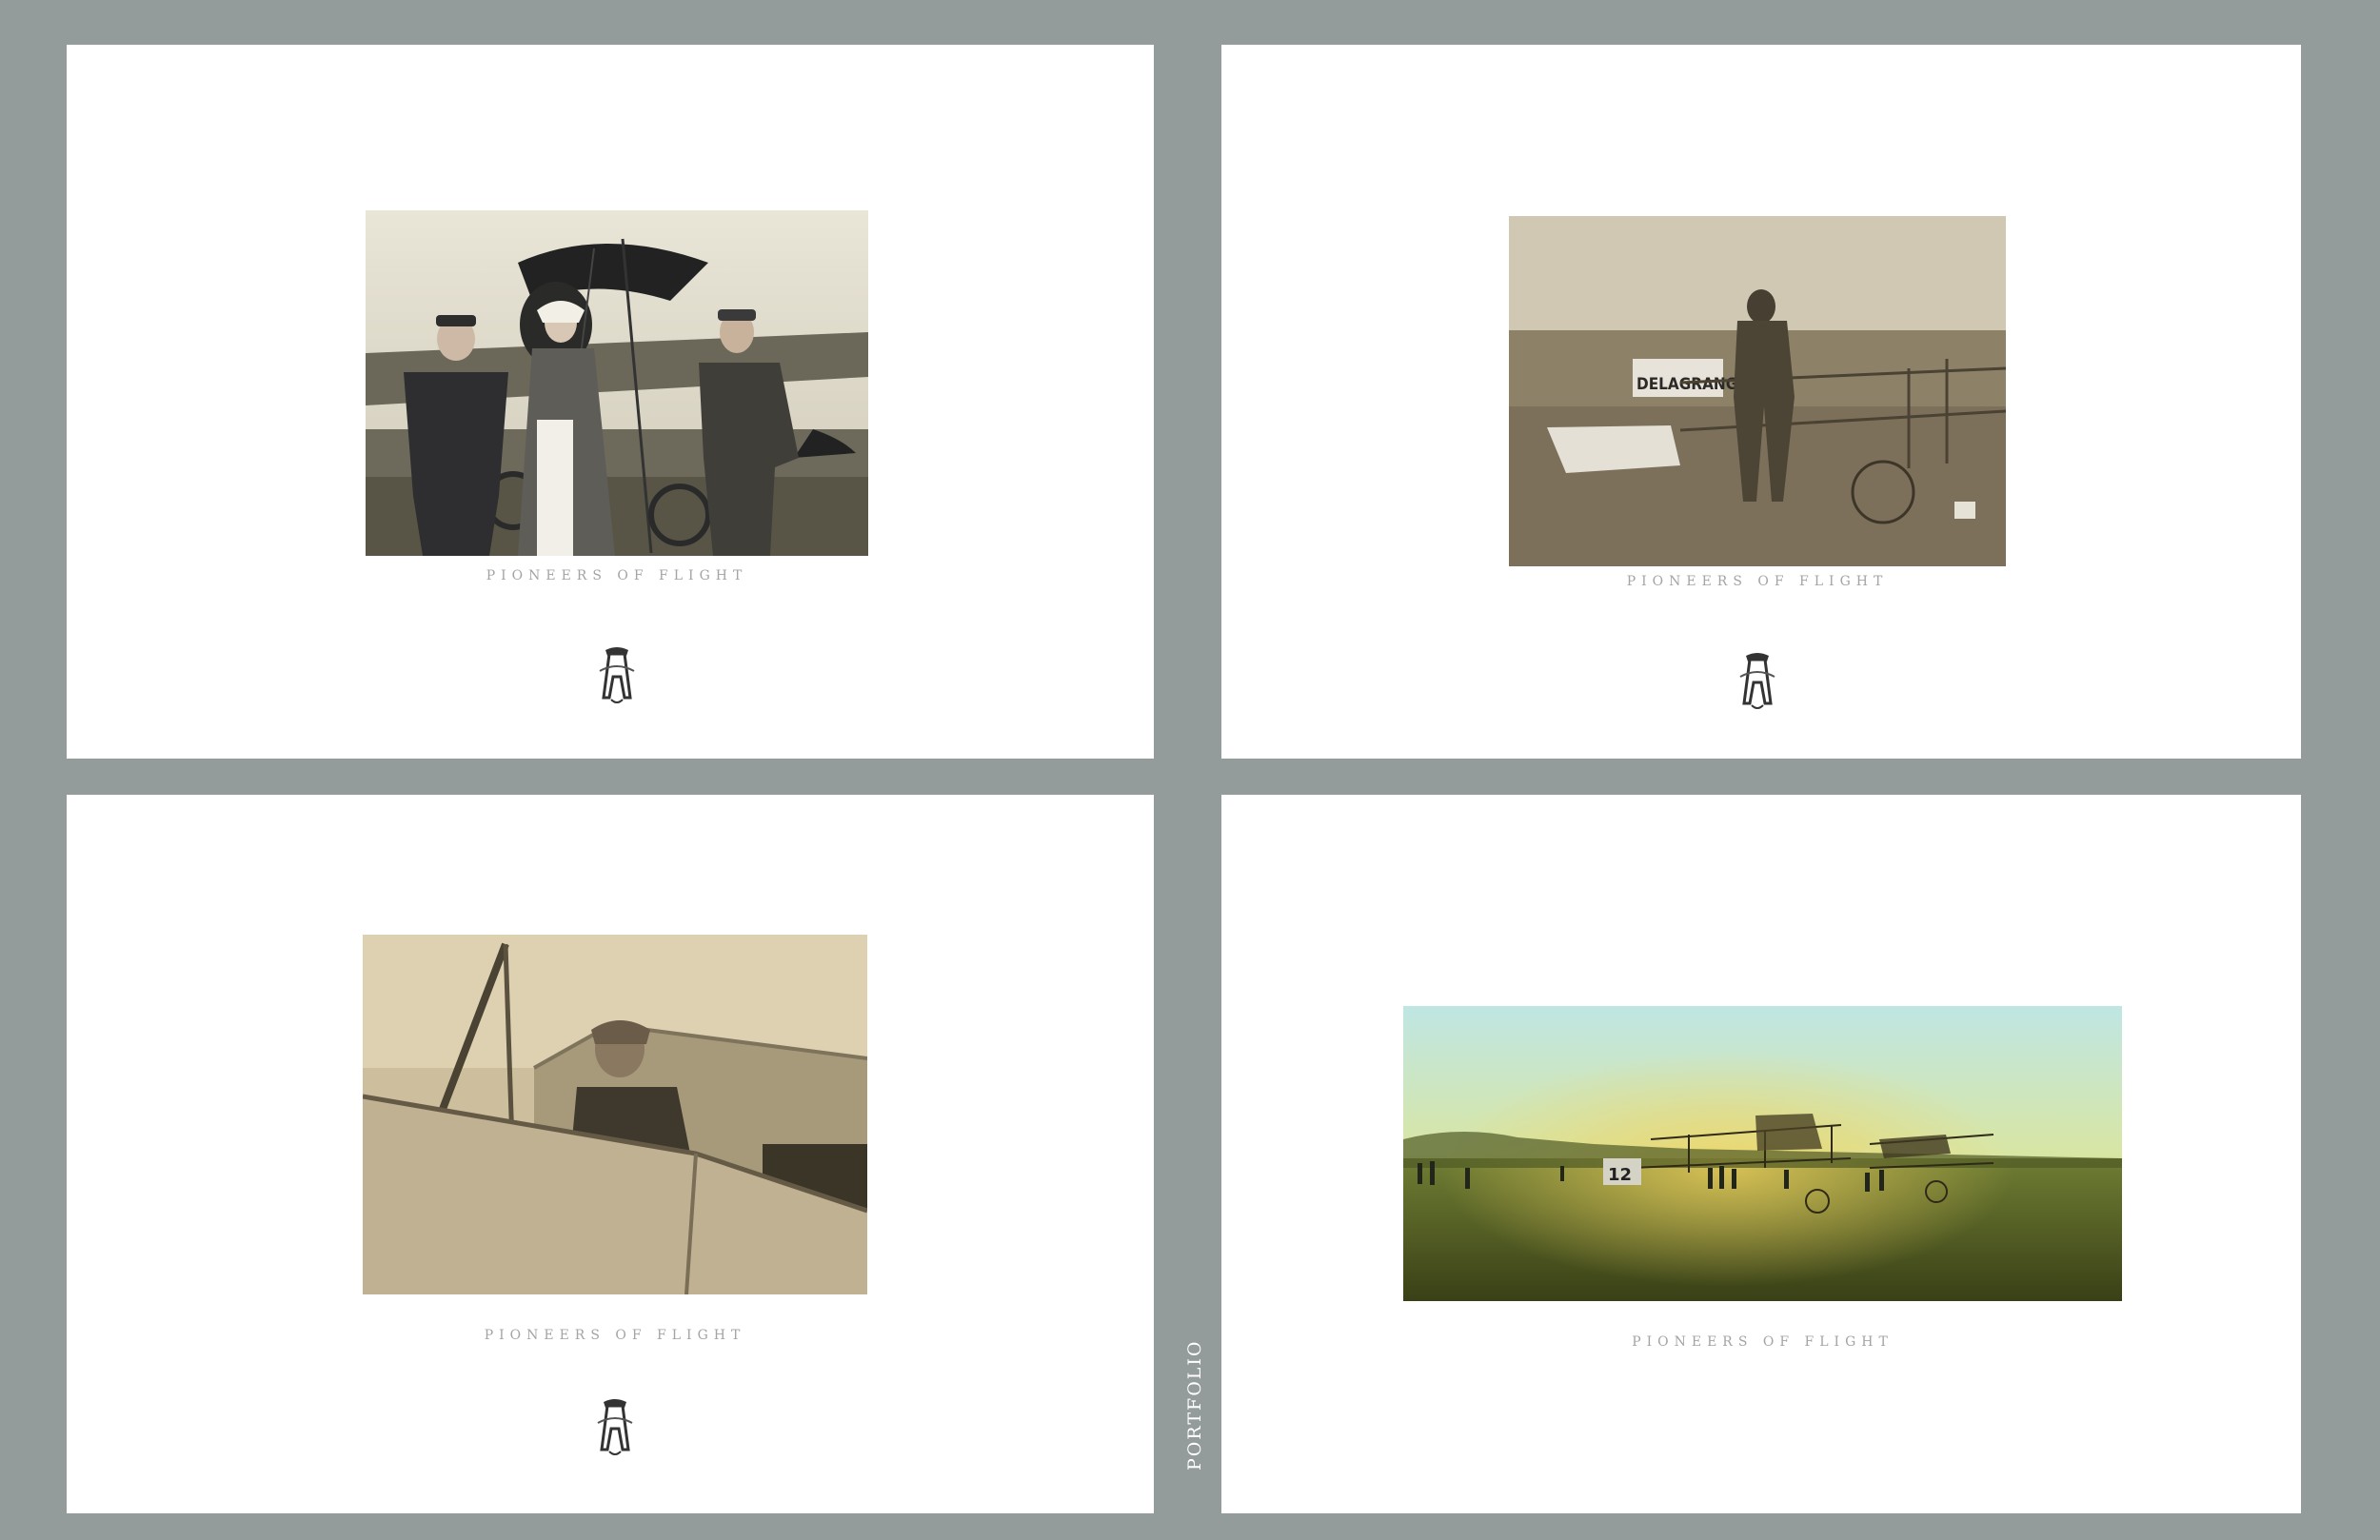  Describe the element at coordinates (1620, 1175) in the screenshot. I see `plane-number: 12` at that location.